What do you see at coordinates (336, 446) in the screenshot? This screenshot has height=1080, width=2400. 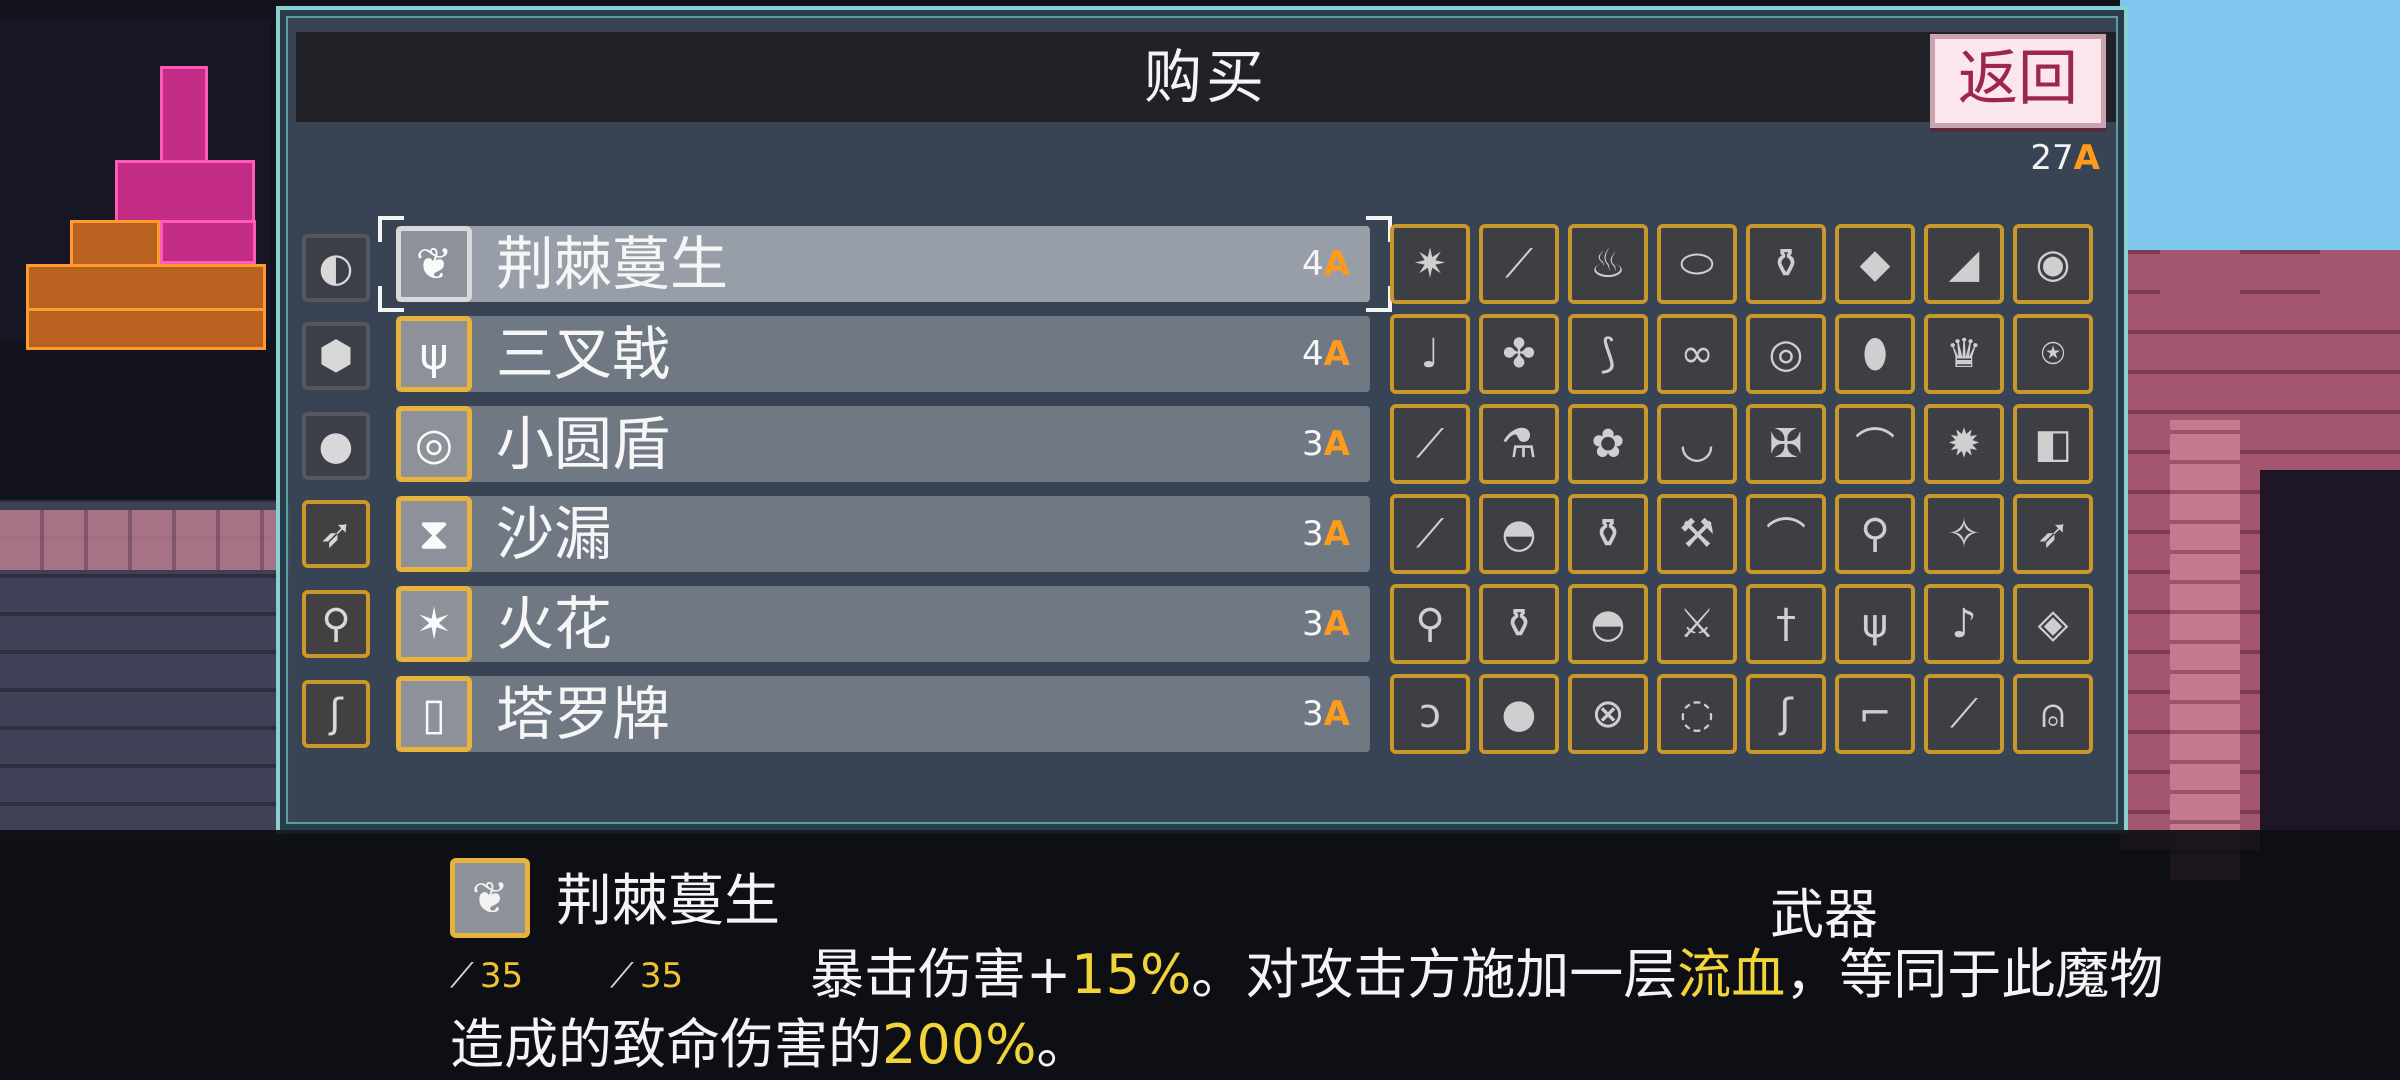 I see `black-sphere-icon: ●` at bounding box center [336, 446].